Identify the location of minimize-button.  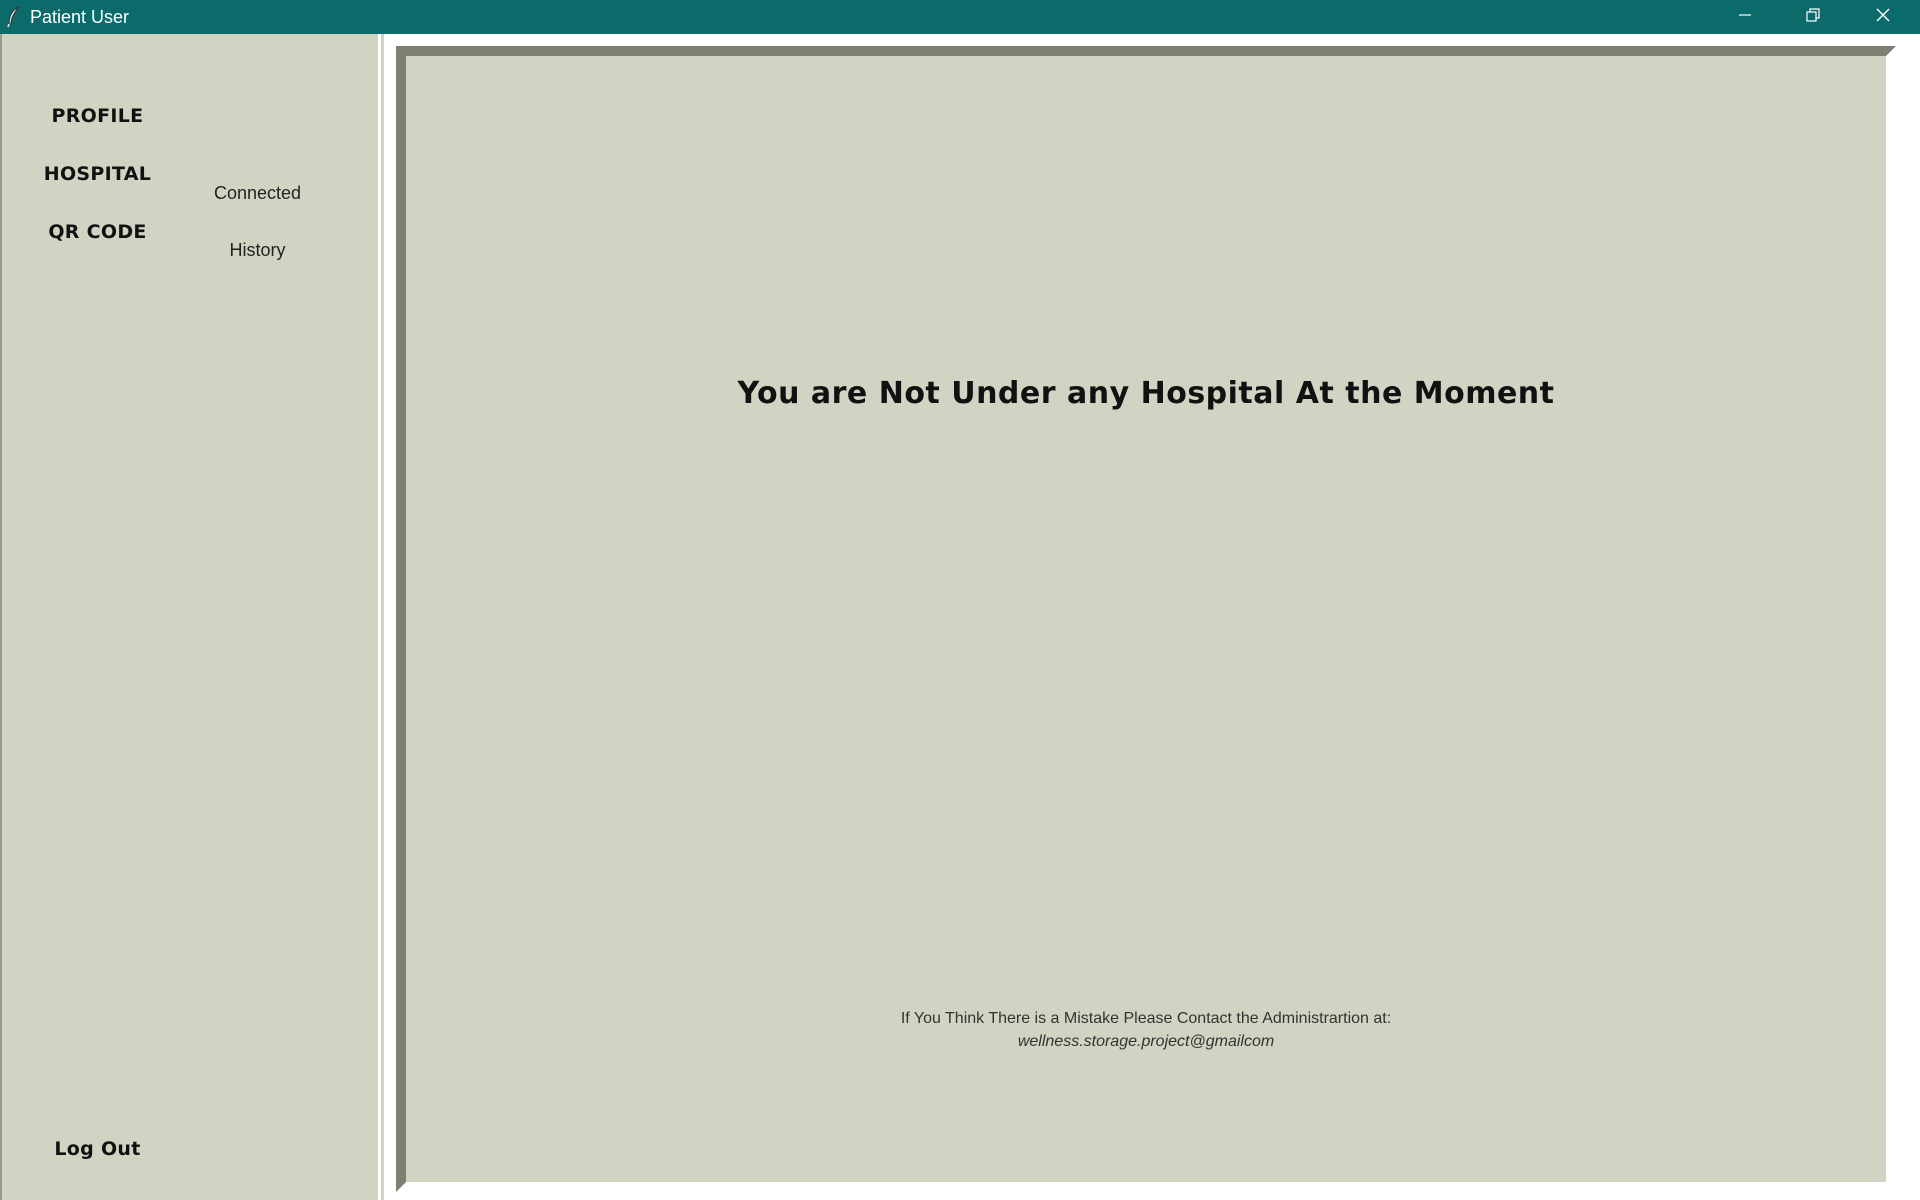
(1745, 17).